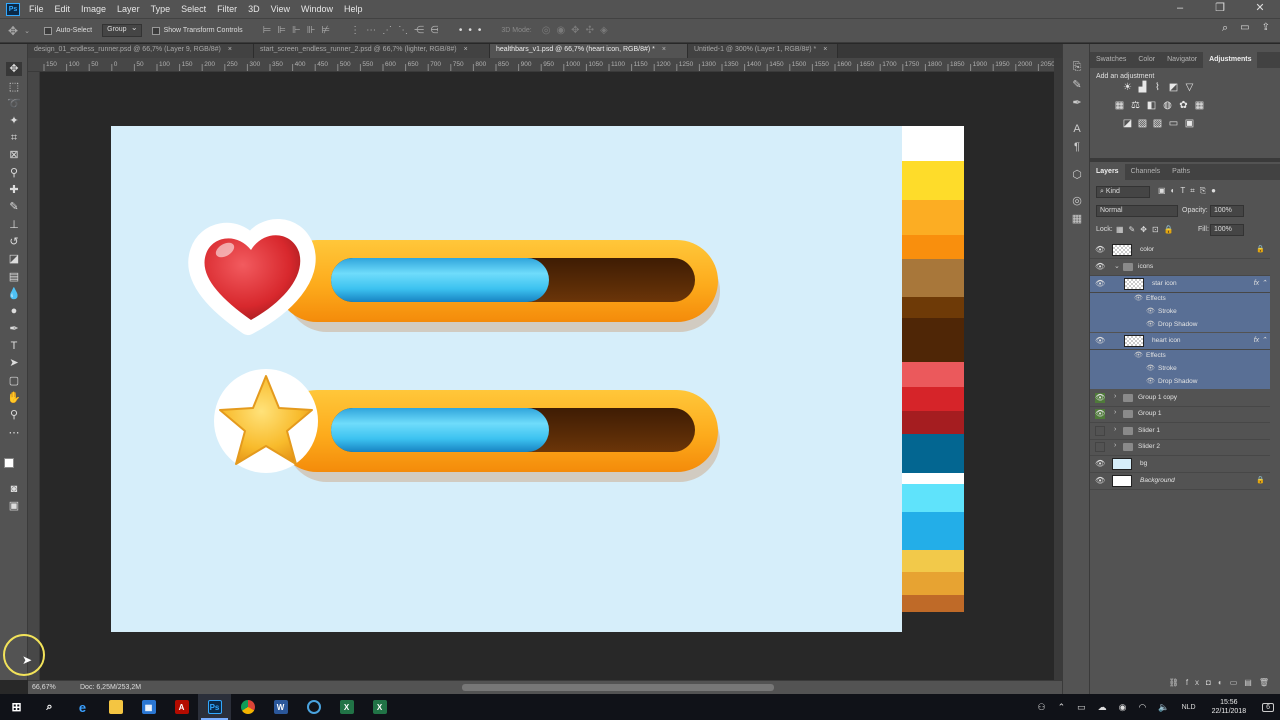 This screenshot has width=1280, height=720. What do you see at coordinates (14, 155) in the screenshot?
I see `frame-tool-icon: ⊠` at bounding box center [14, 155].